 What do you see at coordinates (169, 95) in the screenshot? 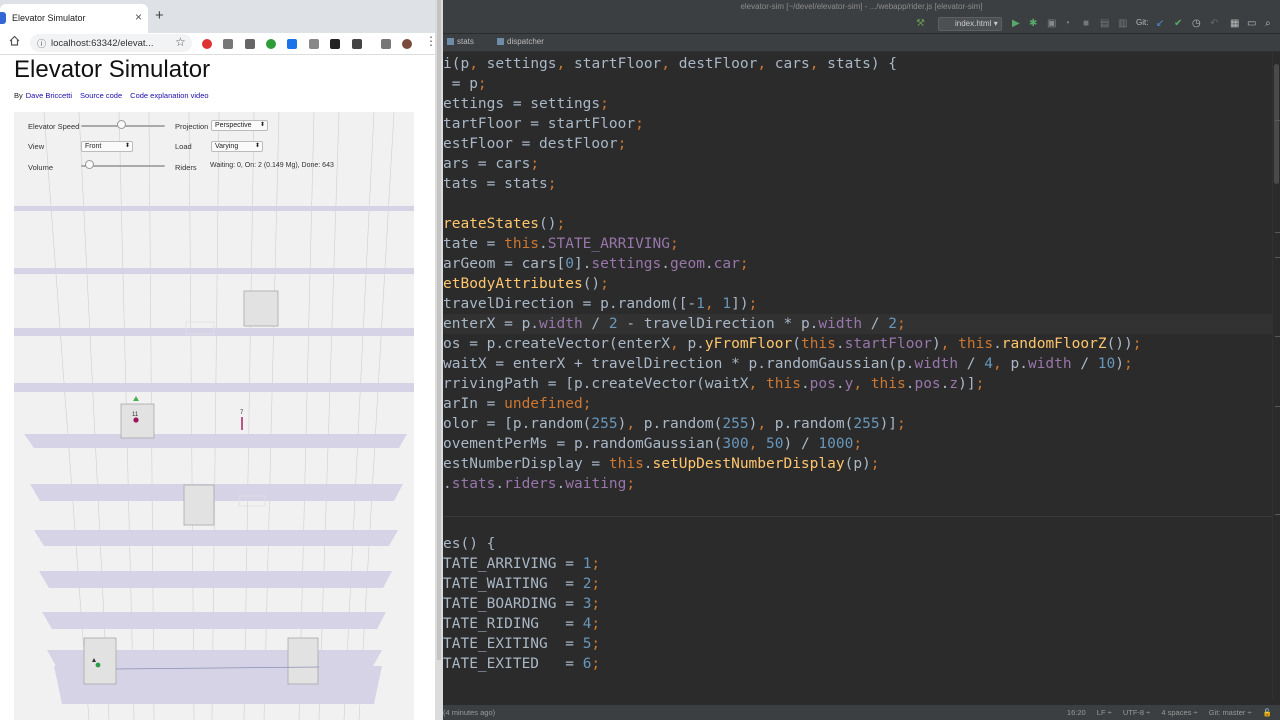
I see `code-explanation-video-link: Code explanation video` at bounding box center [169, 95].